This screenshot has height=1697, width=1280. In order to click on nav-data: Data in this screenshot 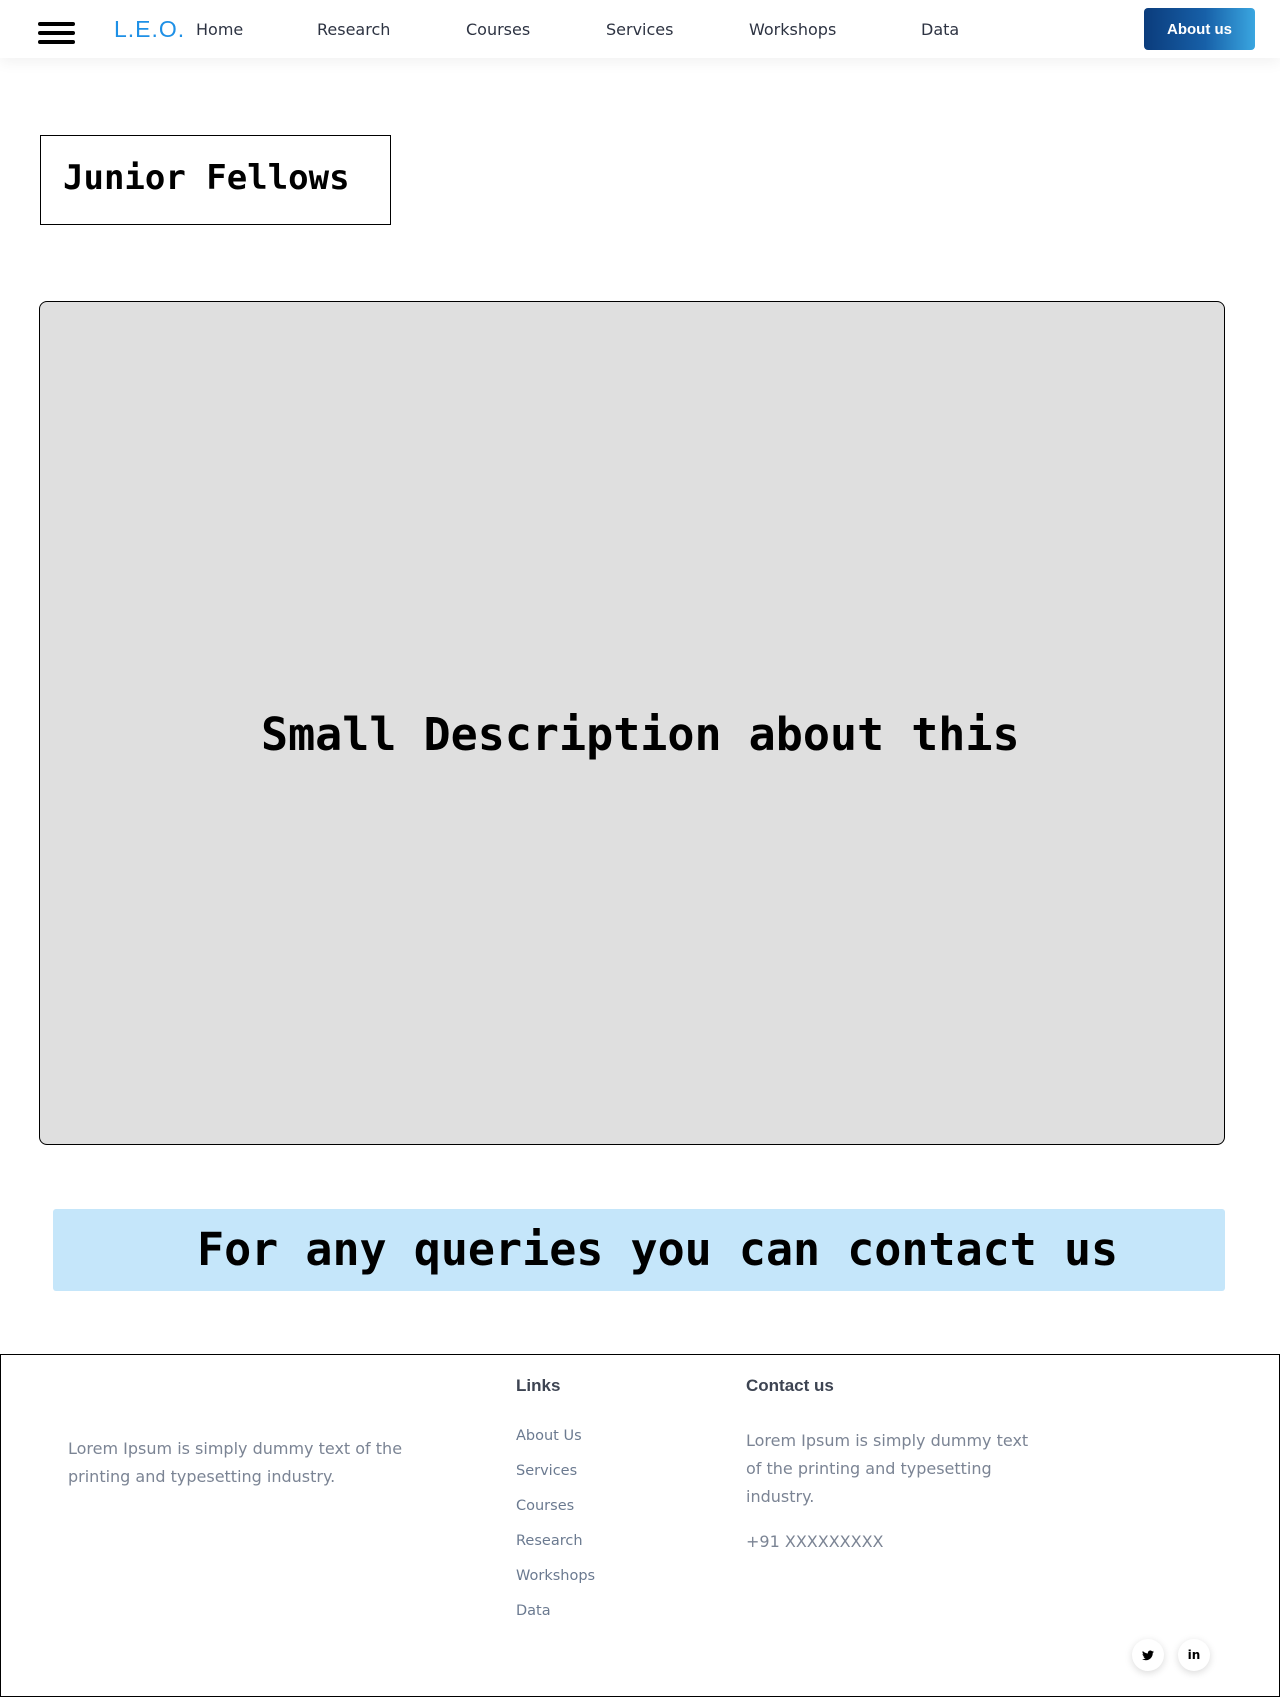, I will do `click(940, 29)`.